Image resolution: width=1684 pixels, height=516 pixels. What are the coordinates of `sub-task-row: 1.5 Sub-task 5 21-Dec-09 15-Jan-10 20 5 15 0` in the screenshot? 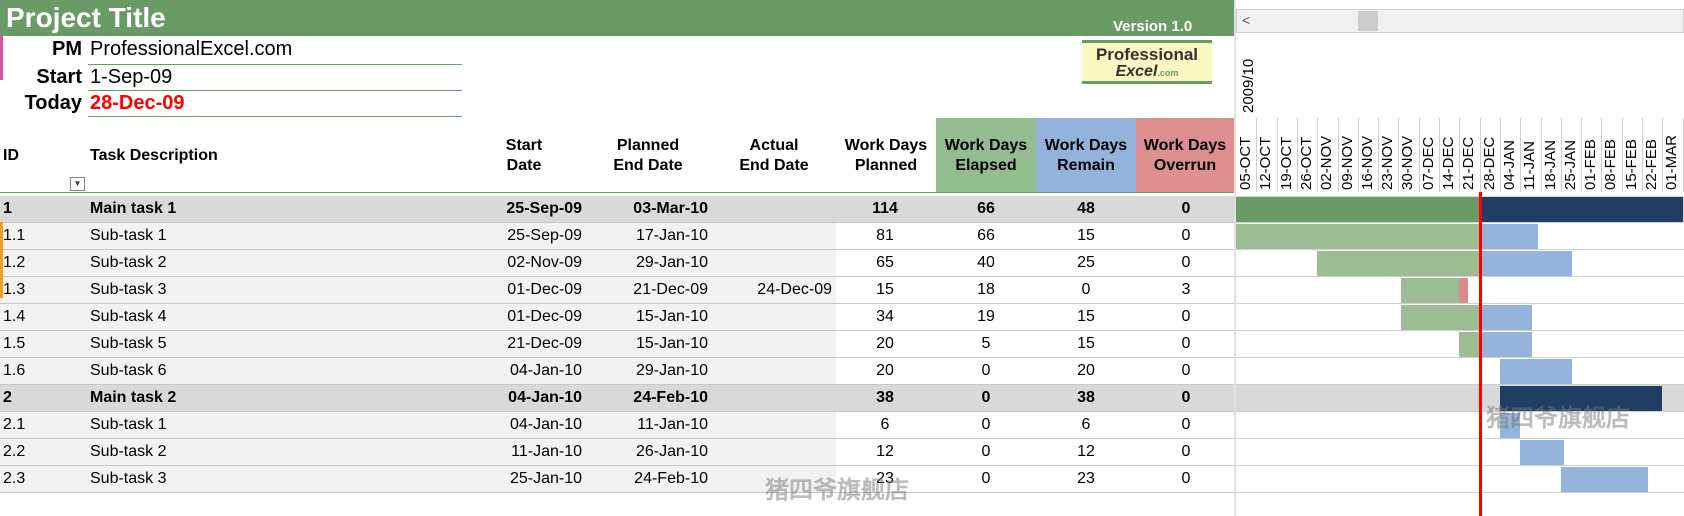 It's located at (617, 344).